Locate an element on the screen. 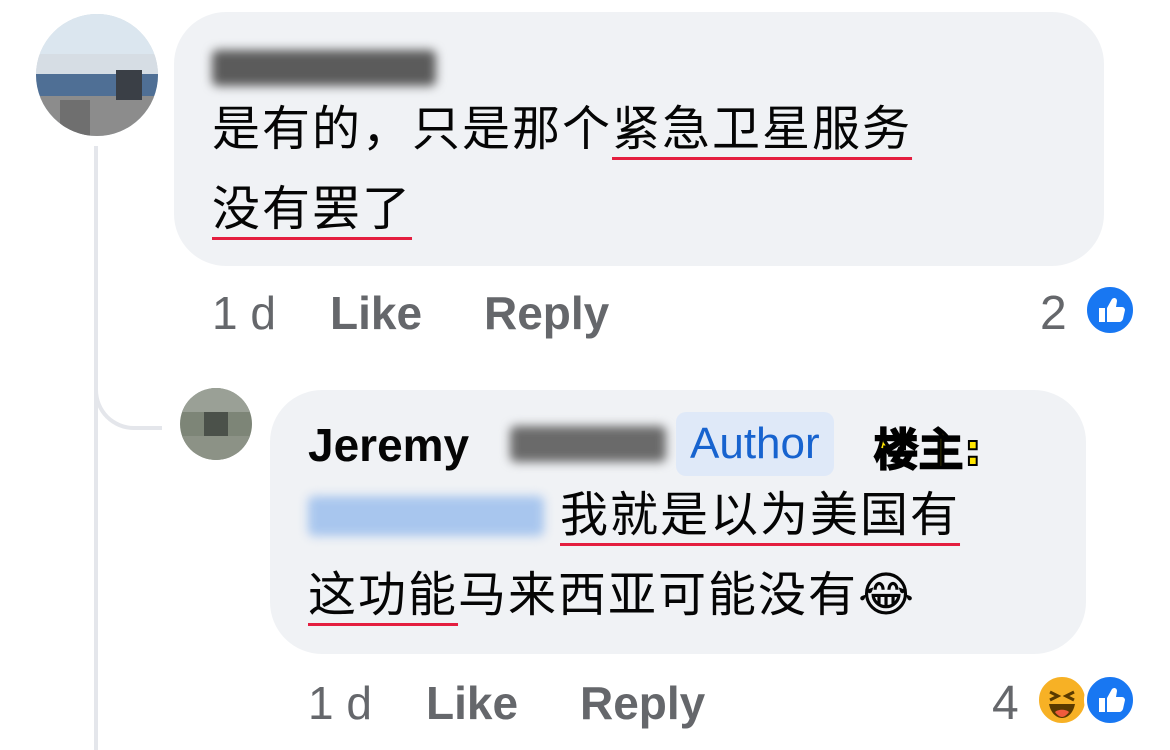 The width and height of the screenshot is (1170, 750). reply-like-icon is located at coordinates (1110, 700).